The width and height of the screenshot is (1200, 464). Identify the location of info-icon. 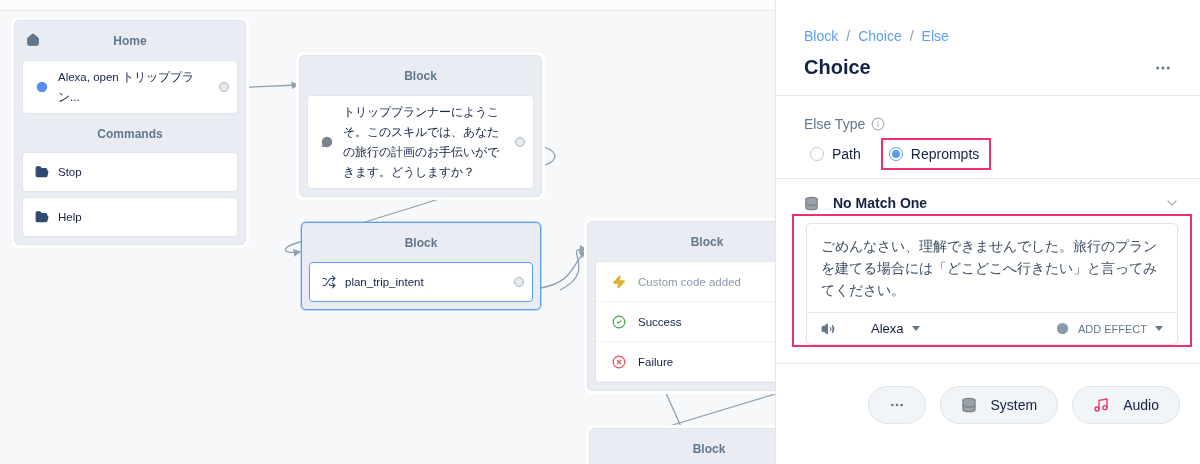
(878, 124).